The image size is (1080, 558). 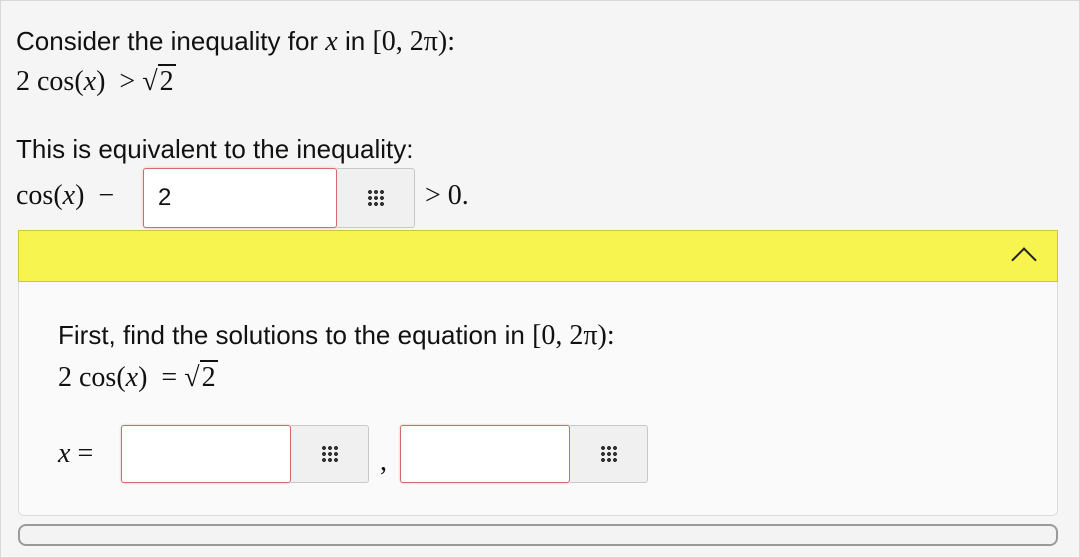 I want to click on inequality-line: 2 cos(x) > √2, so click(x=96, y=80).